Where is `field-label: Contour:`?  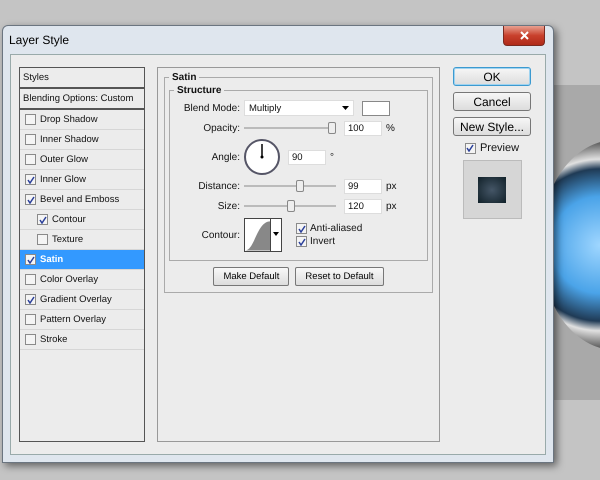
field-label: Contour: is located at coordinates (220, 235).